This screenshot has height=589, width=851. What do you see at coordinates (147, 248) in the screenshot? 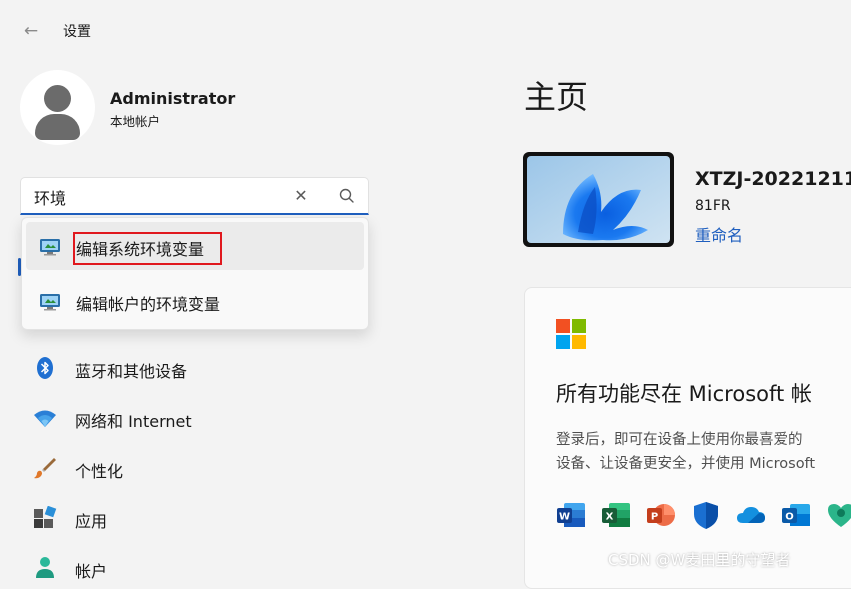
I see `annotation-highlight-box` at bounding box center [147, 248].